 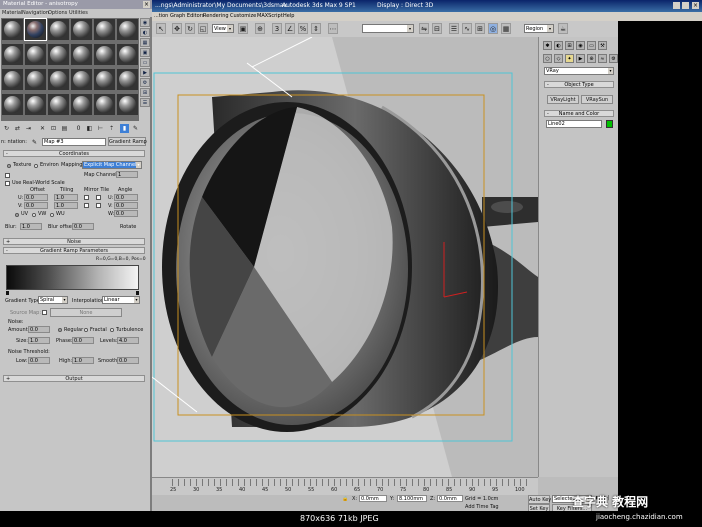 I want to click on offset-u-spinner: 0.0, so click(x=36, y=197).